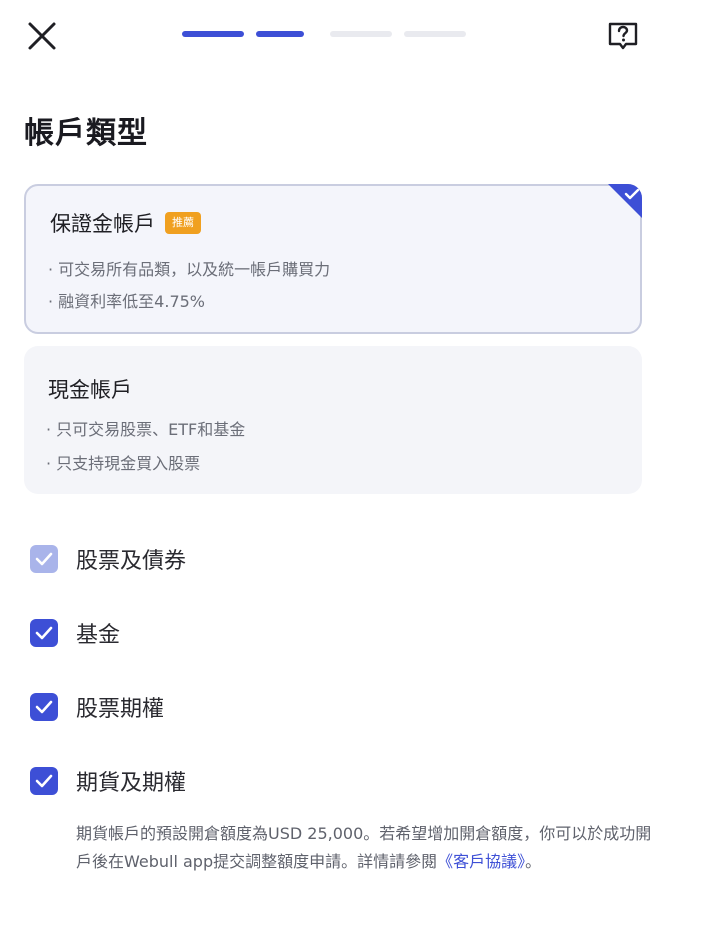 The height and width of the screenshot is (932, 702). What do you see at coordinates (86, 133) in the screenshot?
I see `page-title: 帳戶類型` at bounding box center [86, 133].